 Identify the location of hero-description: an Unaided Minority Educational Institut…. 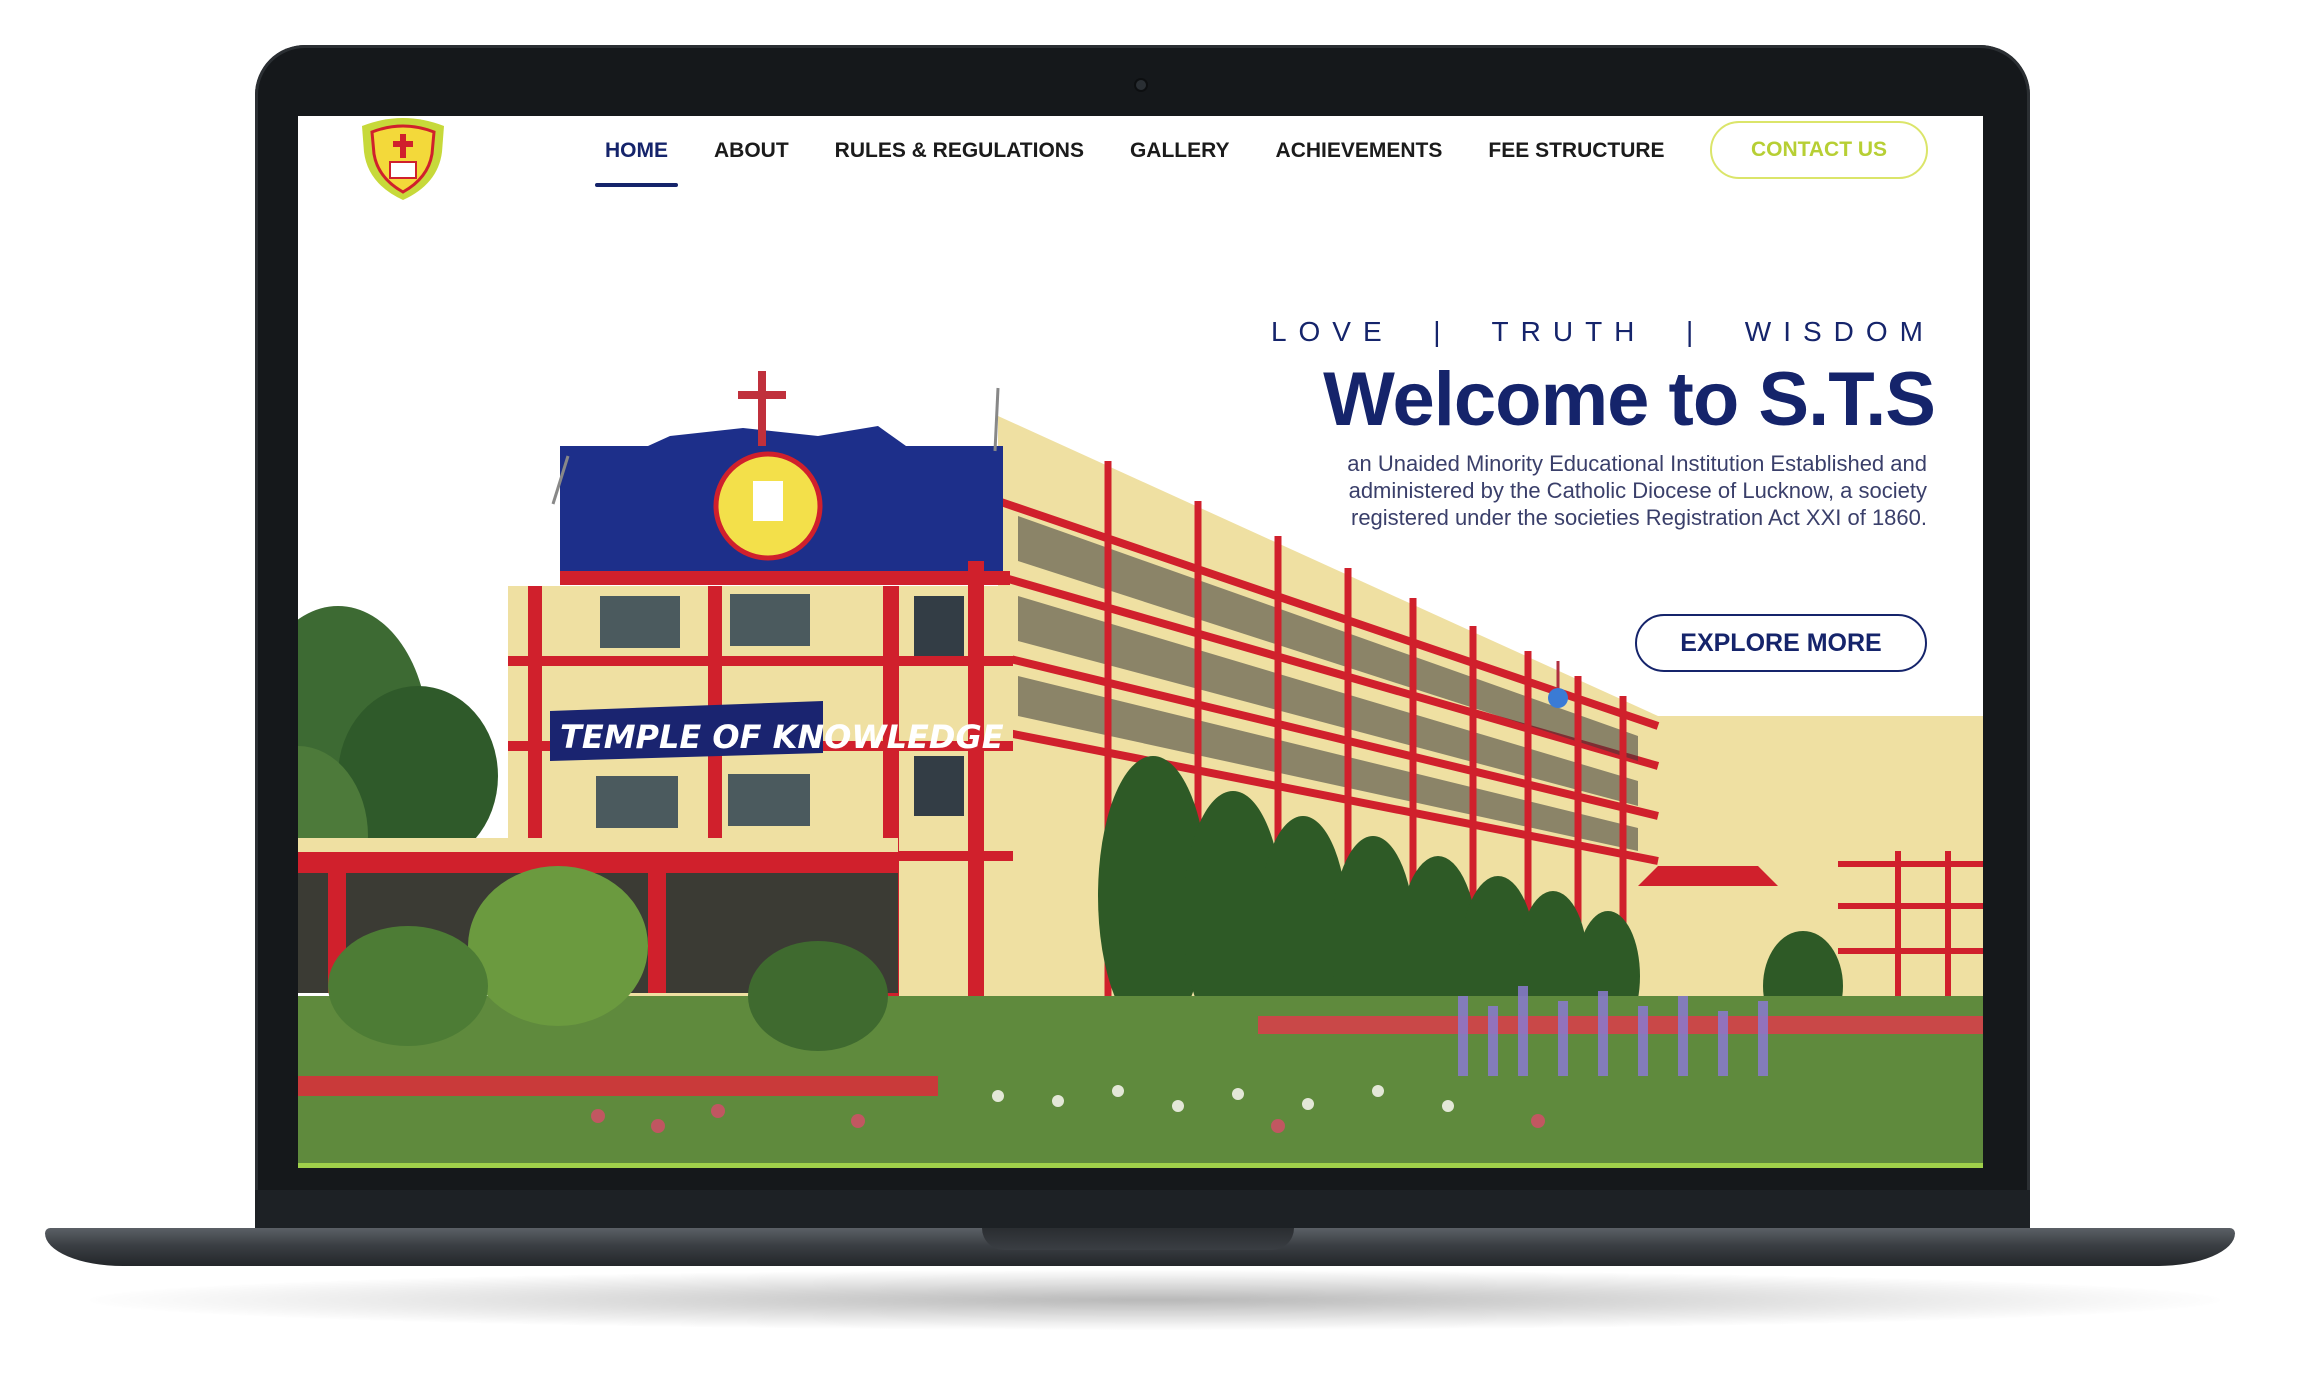
(1637, 490).